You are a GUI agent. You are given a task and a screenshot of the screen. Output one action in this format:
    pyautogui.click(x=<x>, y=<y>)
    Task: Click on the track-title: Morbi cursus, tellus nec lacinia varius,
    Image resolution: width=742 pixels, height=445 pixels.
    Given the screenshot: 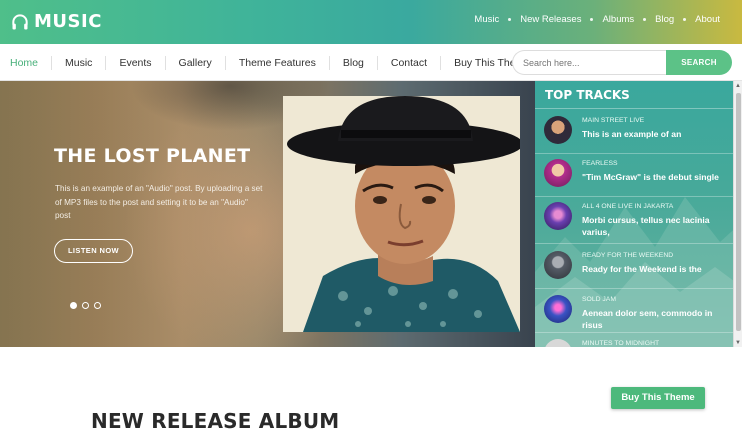 What is the action you would take?
    pyautogui.click(x=646, y=226)
    